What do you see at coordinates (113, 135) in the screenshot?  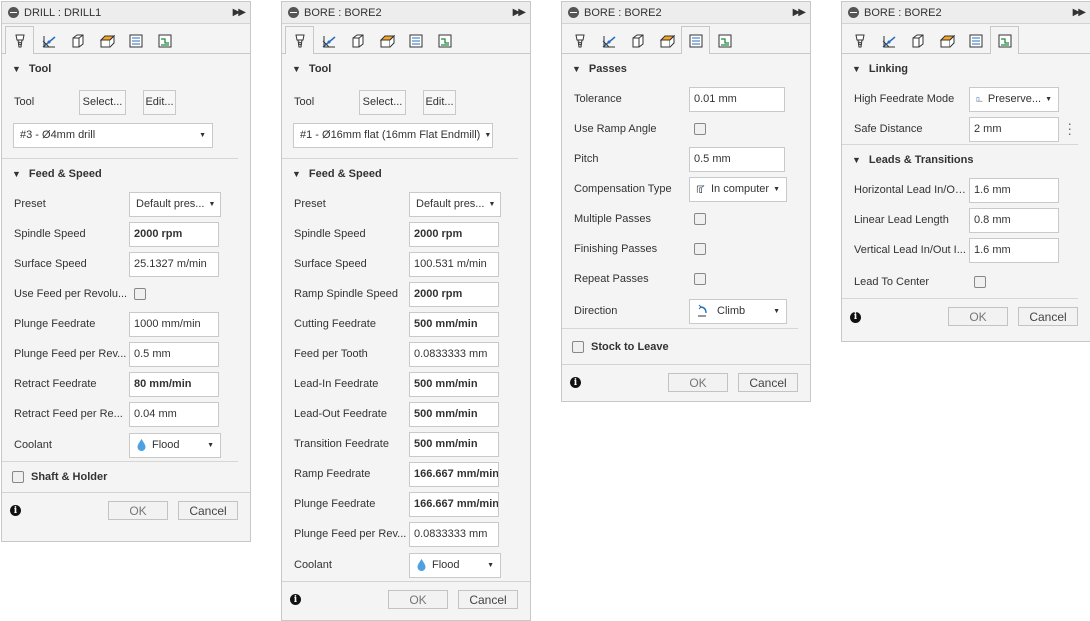 I see `tool-dropdown: #3 - Ø4mm drill ▼` at bounding box center [113, 135].